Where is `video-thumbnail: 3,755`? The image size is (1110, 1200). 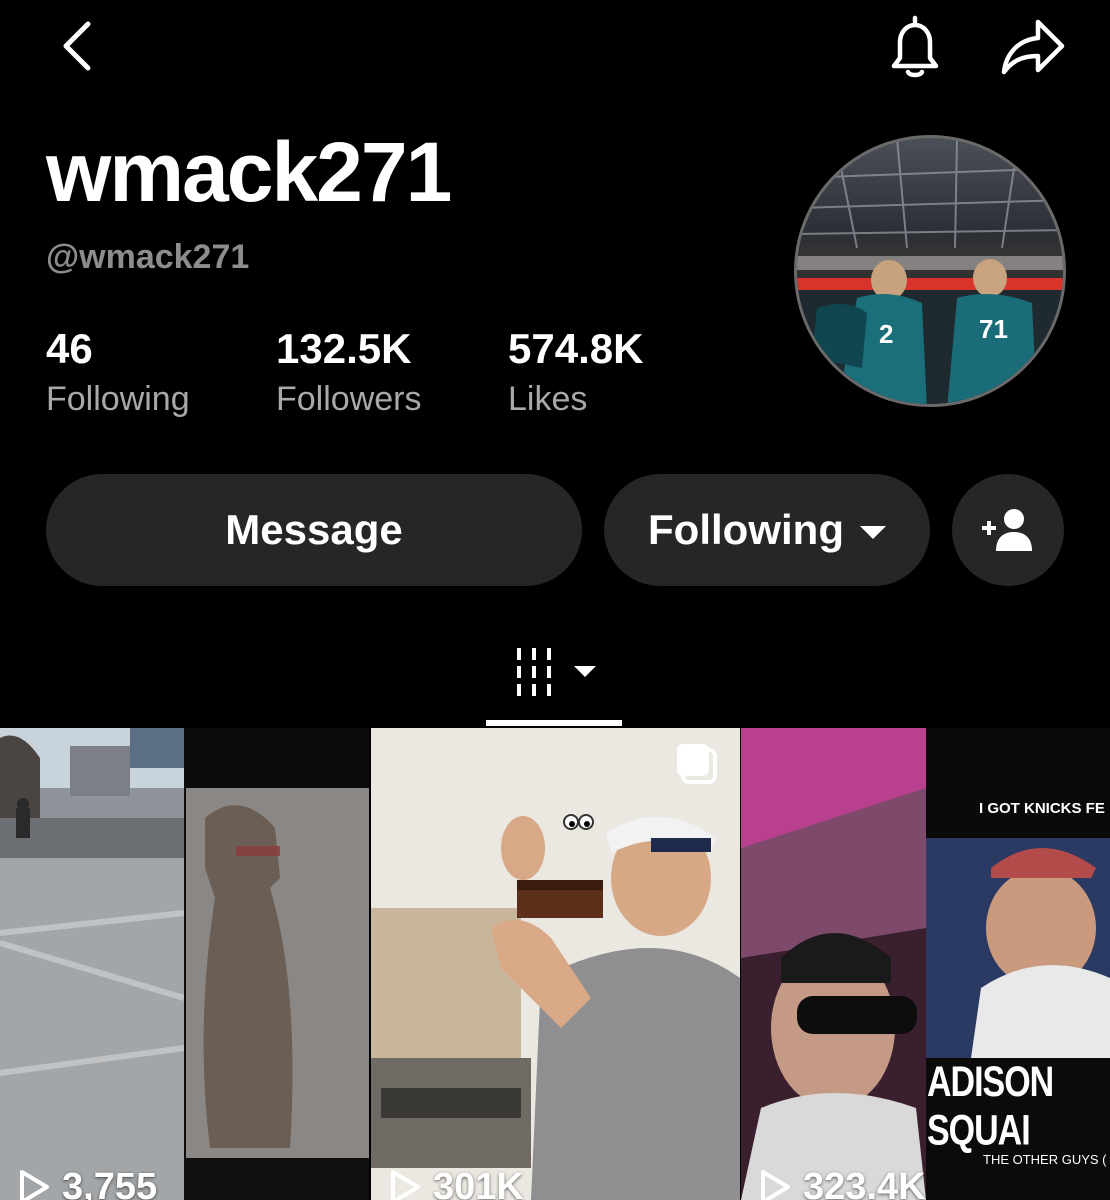 video-thumbnail: 3,755 is located at coordinates (184, 964).